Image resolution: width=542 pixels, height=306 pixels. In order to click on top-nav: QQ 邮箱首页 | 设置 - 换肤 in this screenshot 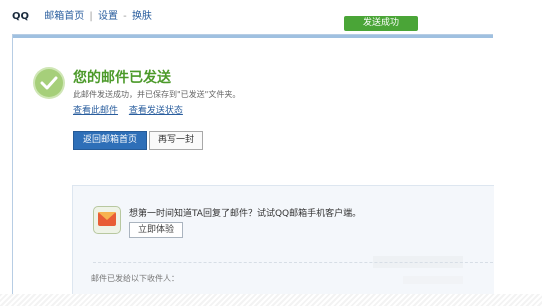, I will do `click(82, 14)`.